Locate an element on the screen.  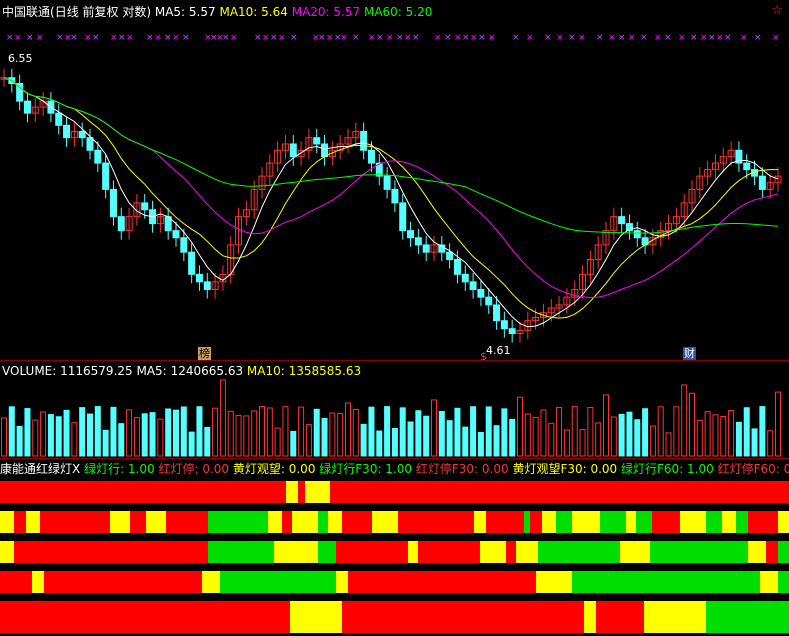
marker-s: $ is located at coordinates (483, 357).